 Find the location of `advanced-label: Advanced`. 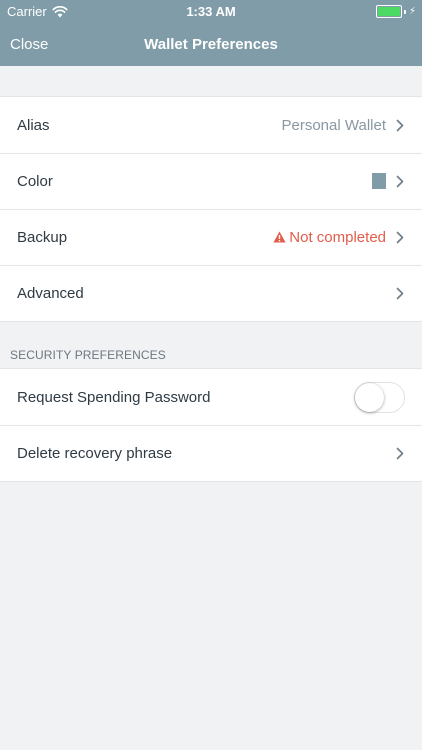

advanced-label: Advanced is located at coordinates (50, 293).